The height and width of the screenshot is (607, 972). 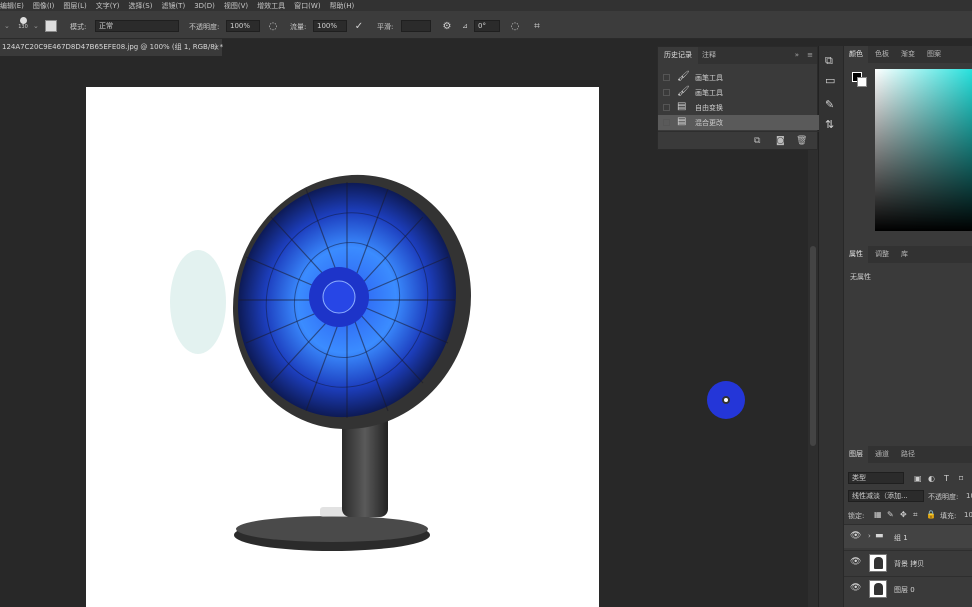 What do you see at coordinates (198, 302) in the screenshot?
I see `brush-stroke` at bounding box center [198, 302].